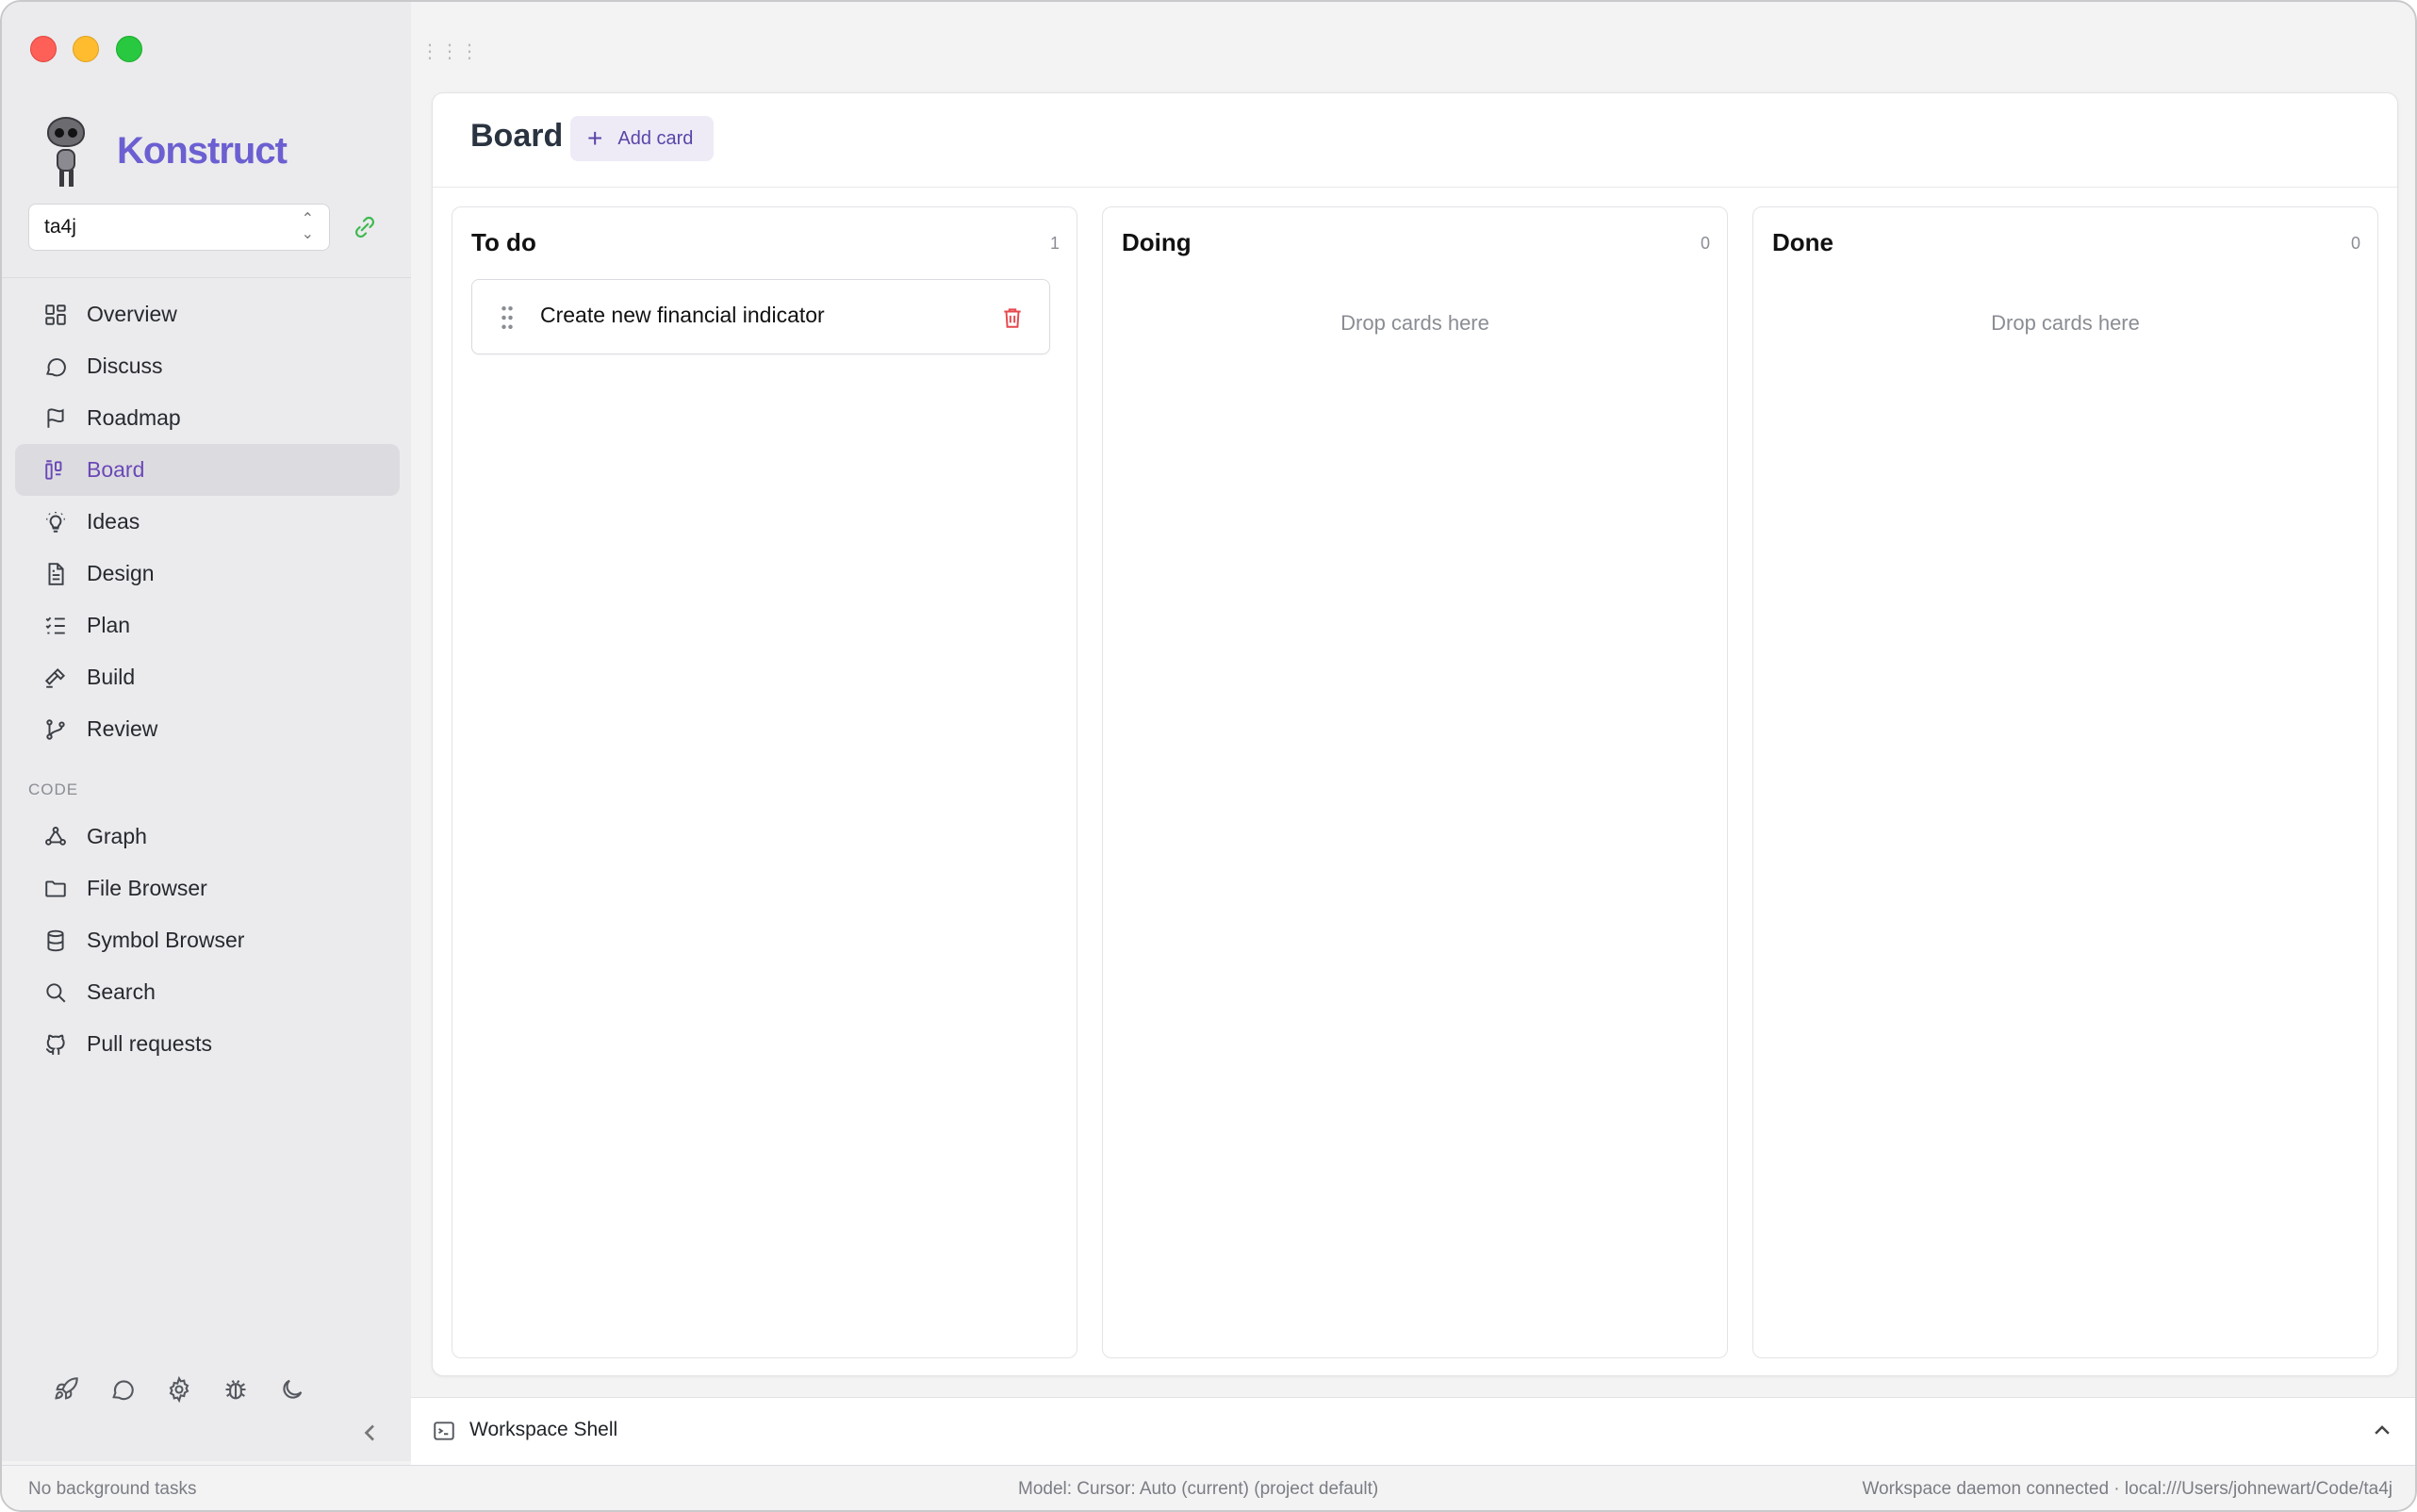 The image size is (2417, 1512). Describe the element at coordinates (207, 418) in the screenshot. I see `sidebar-item-roadmap: Roadmap` at that location.